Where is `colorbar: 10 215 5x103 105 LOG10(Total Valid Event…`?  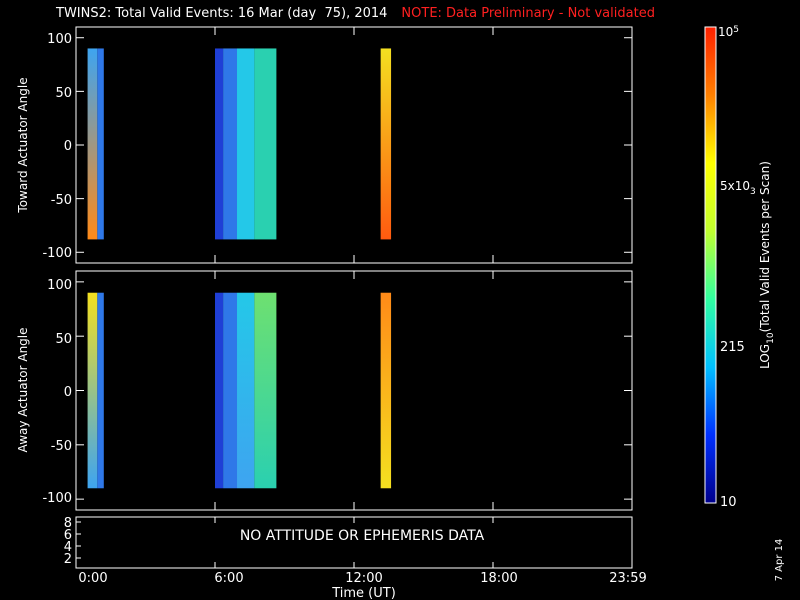 colorbar: 10 215 5x103 105 LOG10(Total Valid Event… is located at coordinates (740, 267).